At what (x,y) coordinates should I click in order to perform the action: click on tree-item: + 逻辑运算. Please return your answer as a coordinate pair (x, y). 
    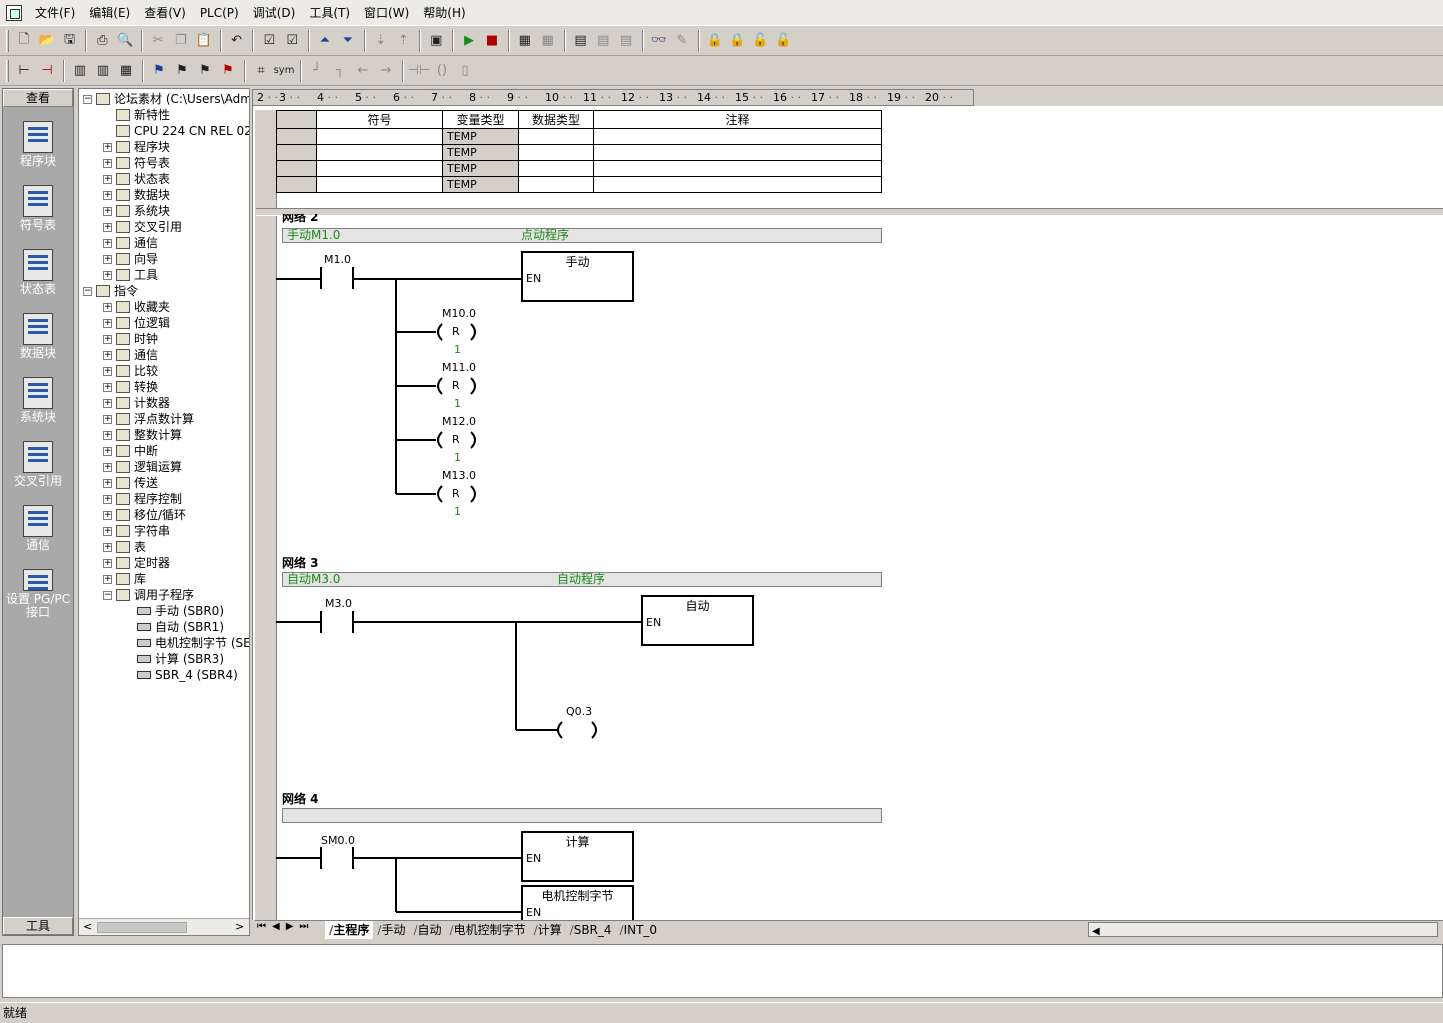
    Looking at the image, I should click on (142, 467).